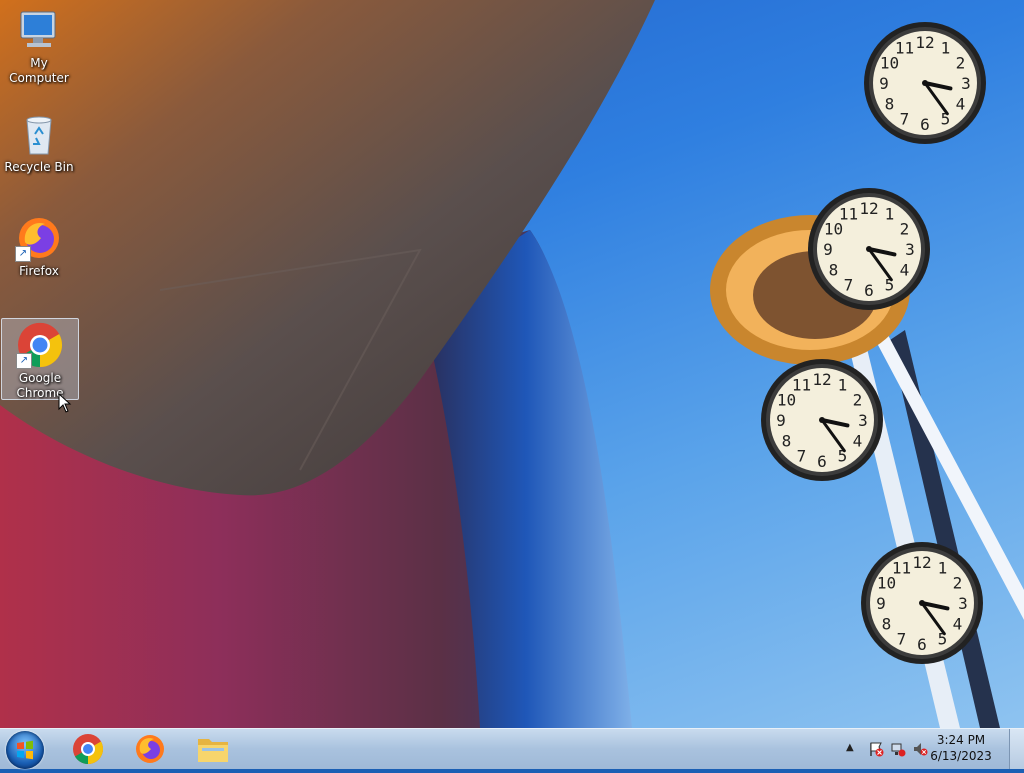 This screenshot has height=773, width=1024. Describe the element at coordinates (39, 167) in the screenshot. I see `desktop-icon-label: Recycle Bin` at that location.